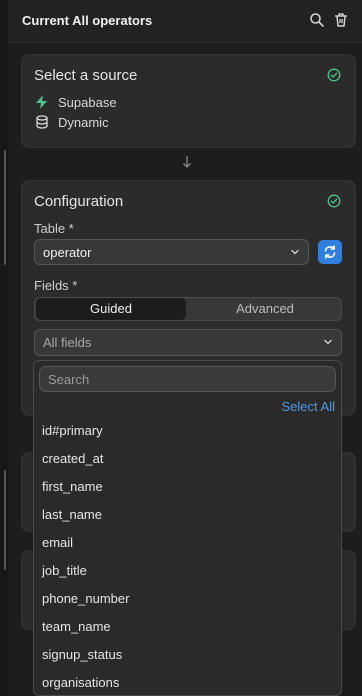 The width and height of the screenshot is (362, 696). Describe the element at coordinates (87, 20) in the screenshot. I see `panel-title: Current All operators` at that location.